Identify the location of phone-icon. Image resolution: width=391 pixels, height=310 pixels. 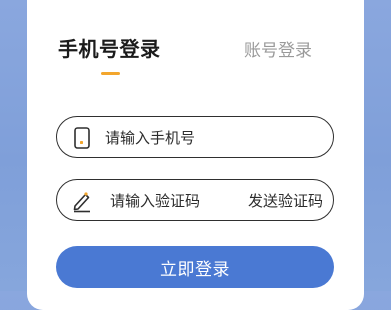
(82, 138).